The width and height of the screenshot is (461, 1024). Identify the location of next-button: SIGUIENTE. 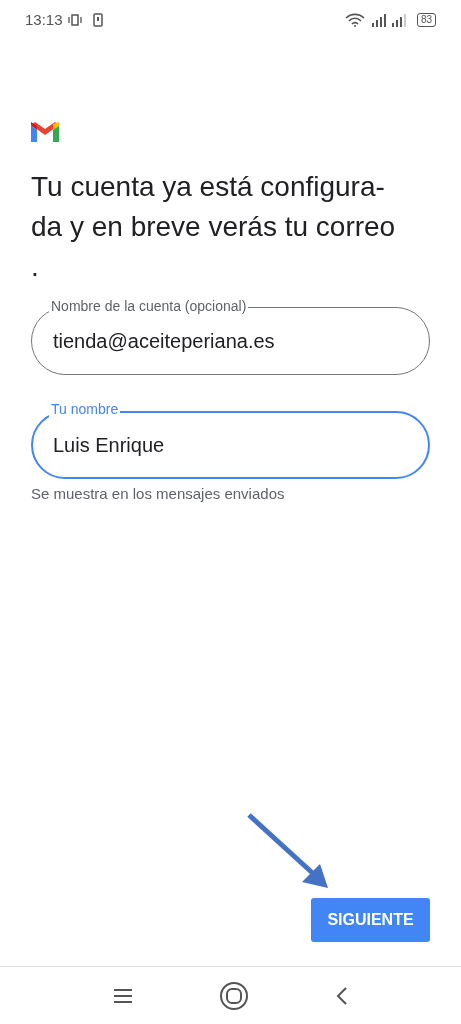
(370, 920).